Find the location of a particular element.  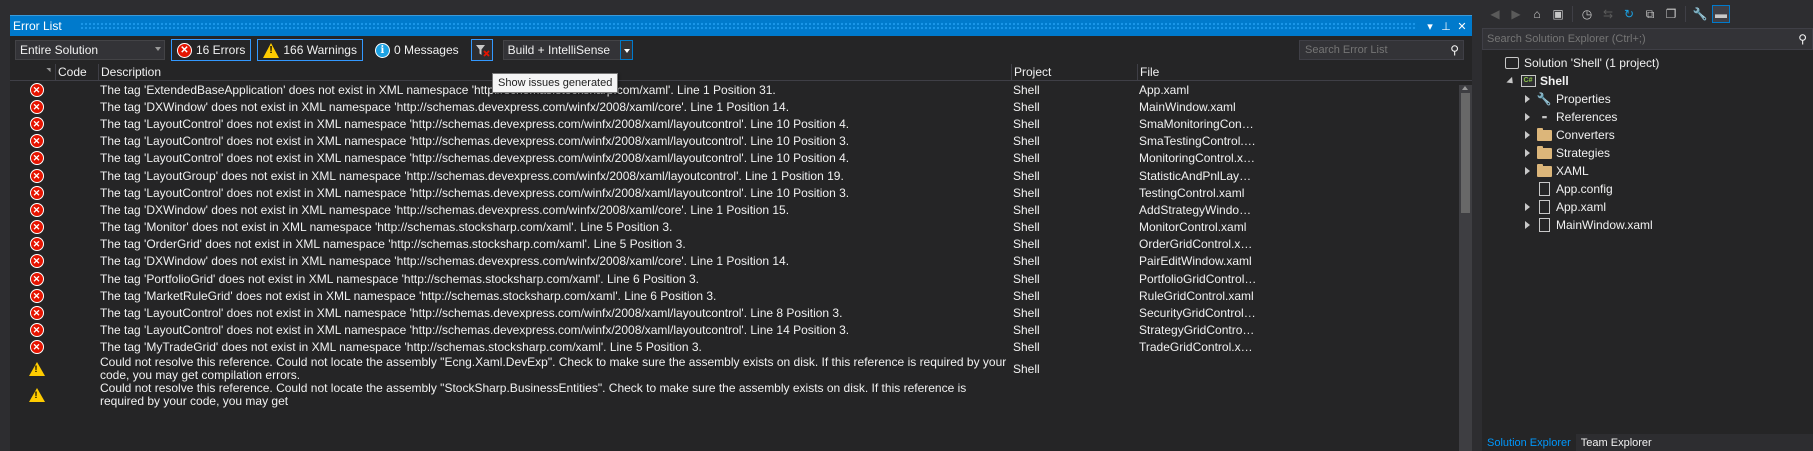

tree-item: ▪▪ References is located at coordinates (1647, 117).